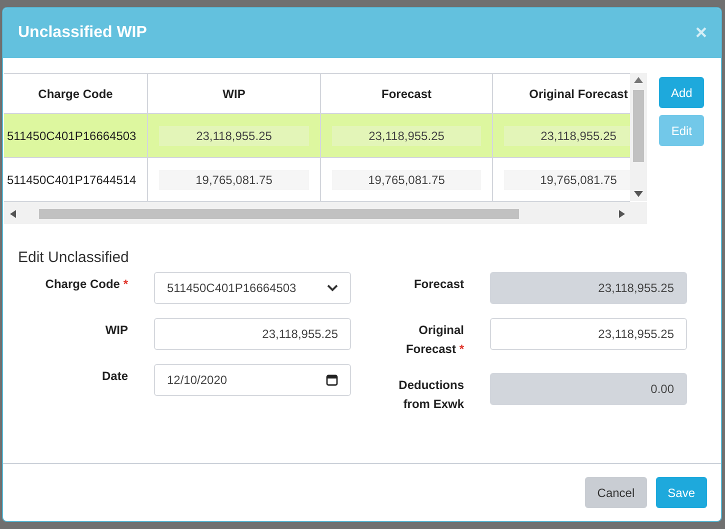  What do you see at coordinates (622, 214) in the screenshot?
I see `scroll-right-icon` at bounding box center [622, 214].